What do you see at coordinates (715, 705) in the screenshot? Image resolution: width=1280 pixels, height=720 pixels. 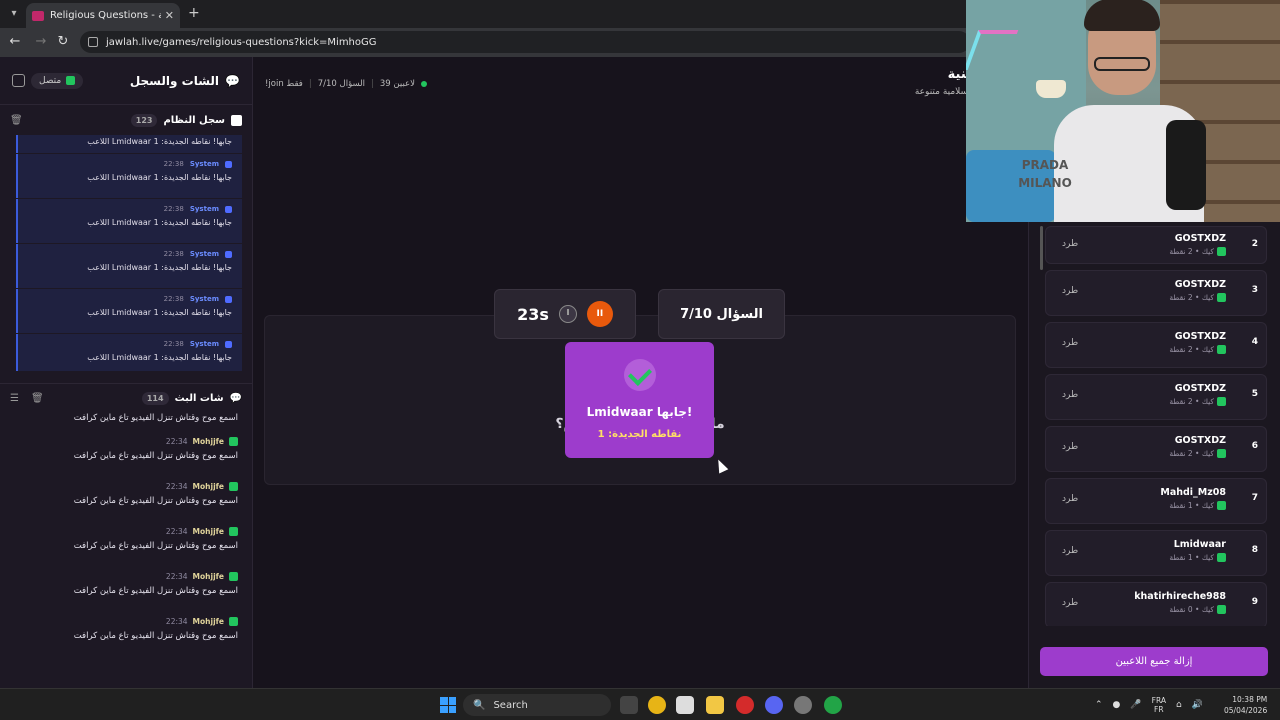 I see `file-explorer-icon` at bounding box center [715, 705].